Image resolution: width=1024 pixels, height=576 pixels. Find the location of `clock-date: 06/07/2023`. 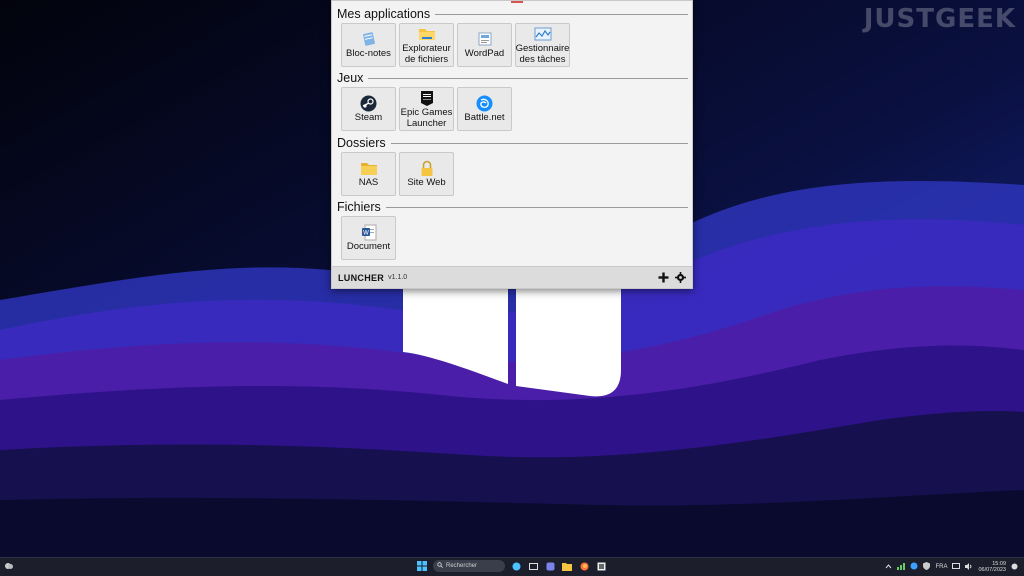

clock-date: 06/07/2023 is located at coordinates (992, 570).